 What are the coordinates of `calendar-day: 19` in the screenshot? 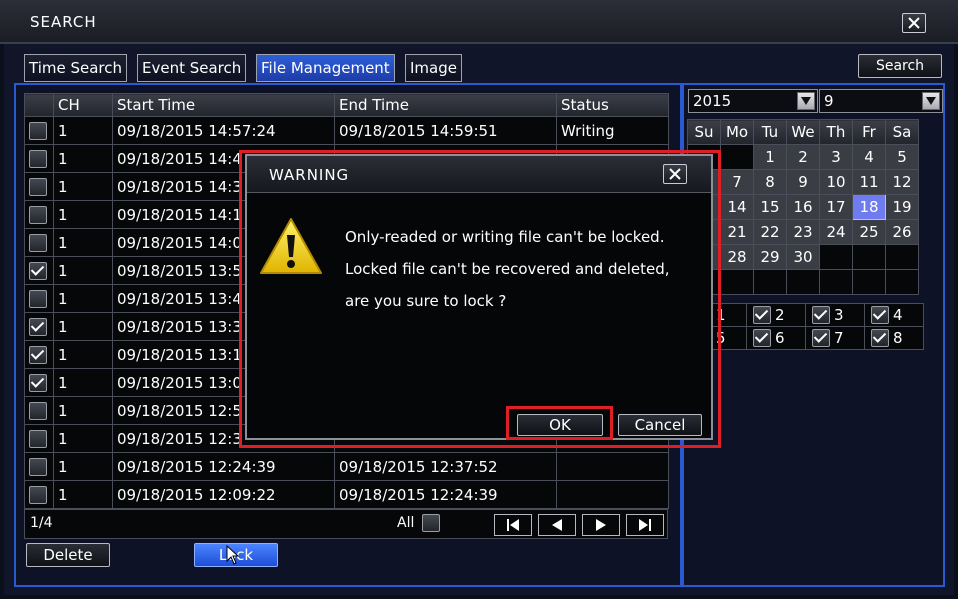 It's located at (902, 207).